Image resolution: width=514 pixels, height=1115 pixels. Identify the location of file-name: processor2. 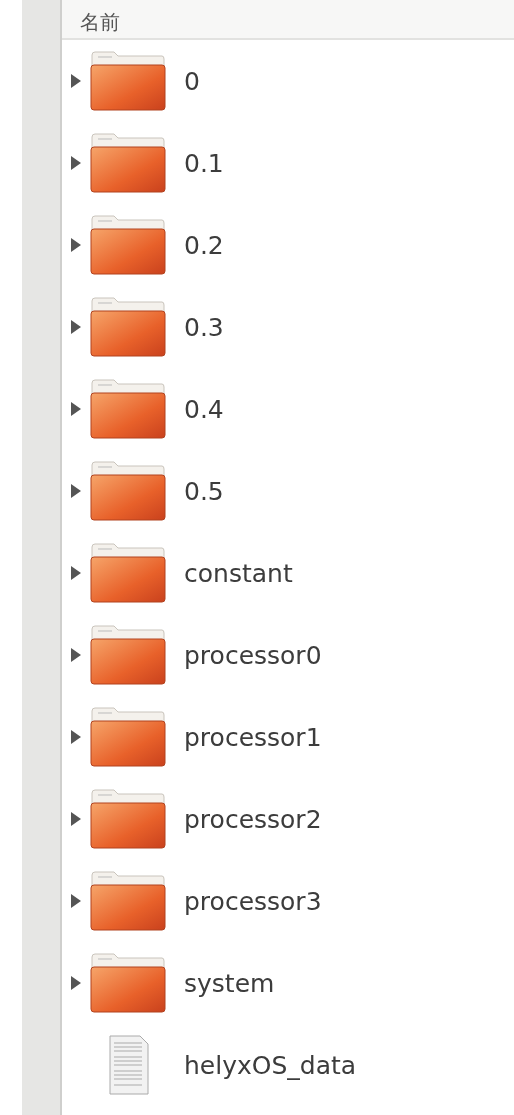
(253, 819).